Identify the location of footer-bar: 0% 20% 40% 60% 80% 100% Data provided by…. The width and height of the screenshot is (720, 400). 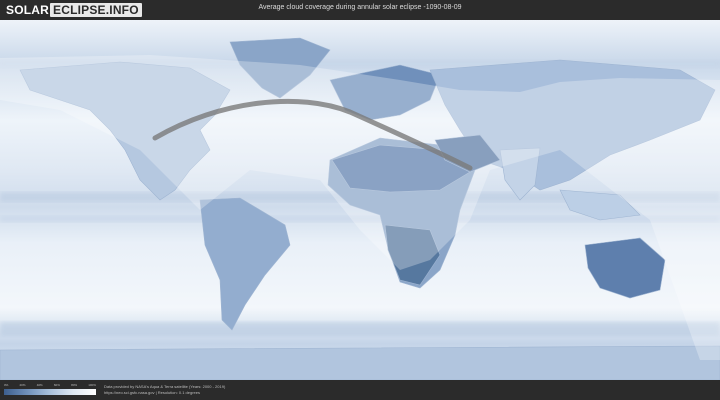
(360, 390).